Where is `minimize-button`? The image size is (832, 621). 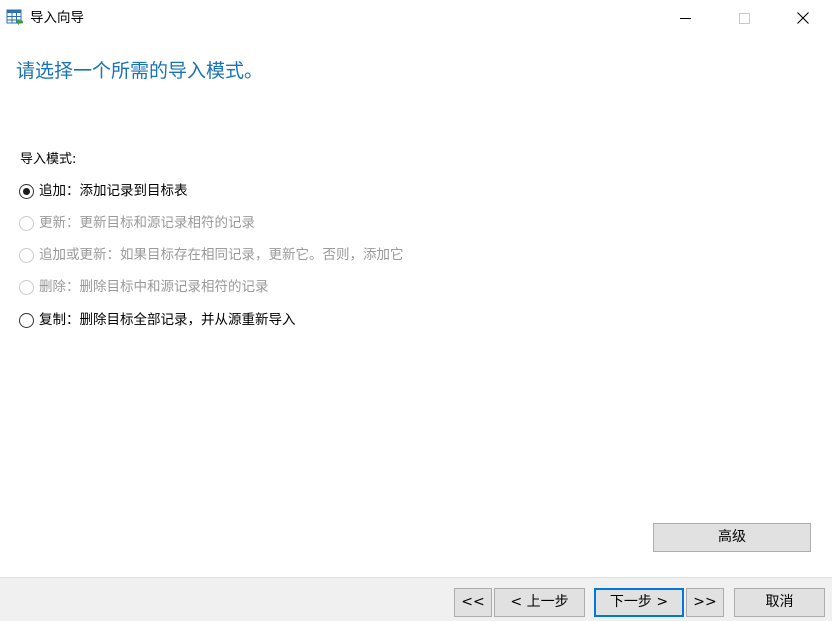
minimize-button is located at coordinates (685, 18).